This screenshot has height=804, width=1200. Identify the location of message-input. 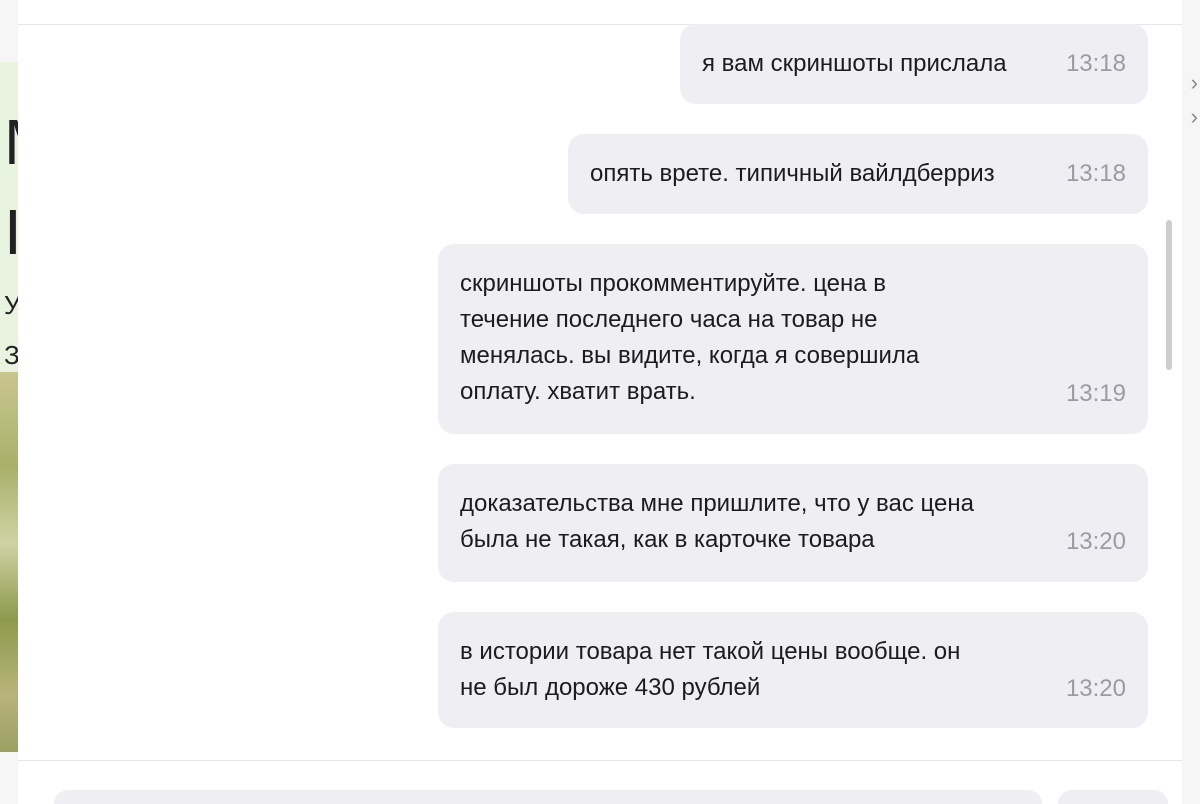
(548, 797).